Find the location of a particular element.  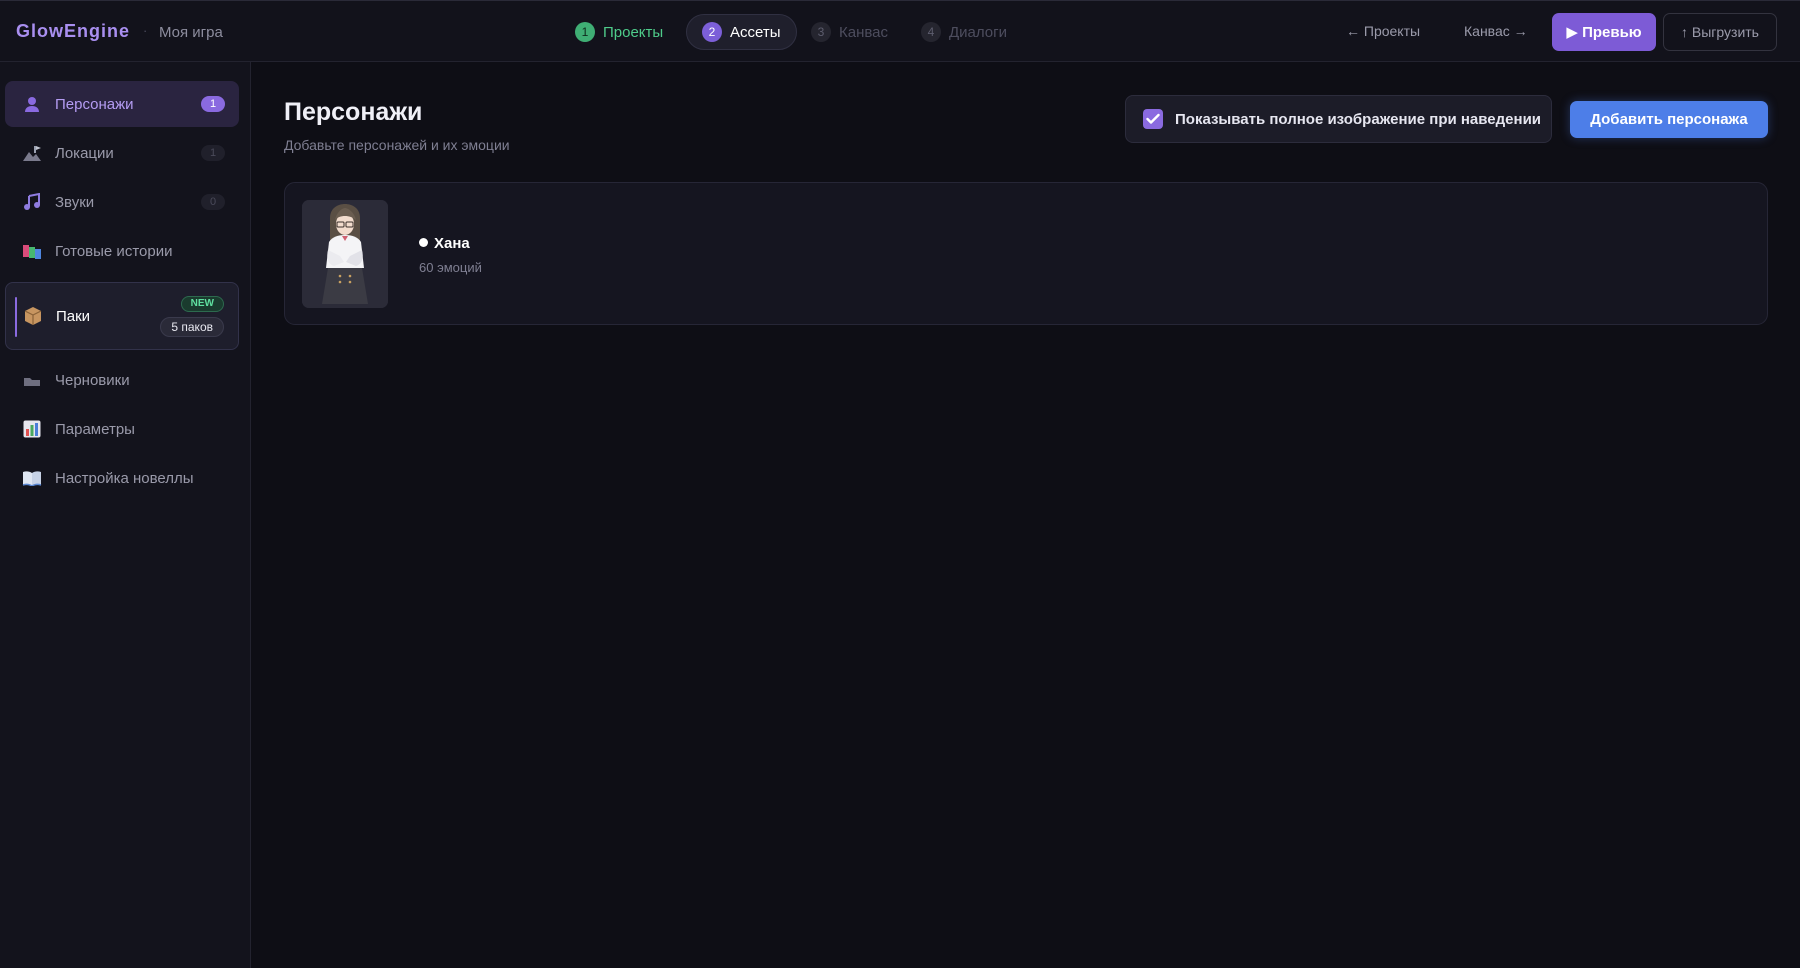

character-thumbnail is located at coordinates (345, 254).